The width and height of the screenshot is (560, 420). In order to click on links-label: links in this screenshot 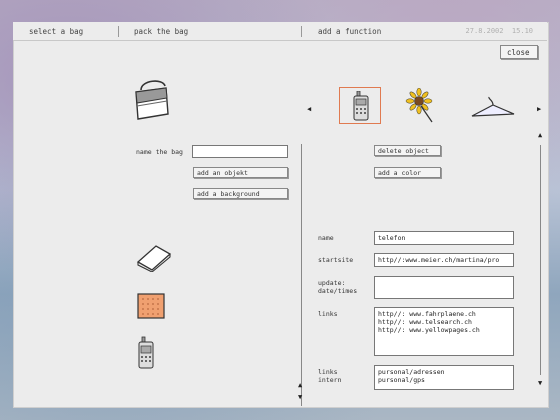, I will do `click(328, 314)`.